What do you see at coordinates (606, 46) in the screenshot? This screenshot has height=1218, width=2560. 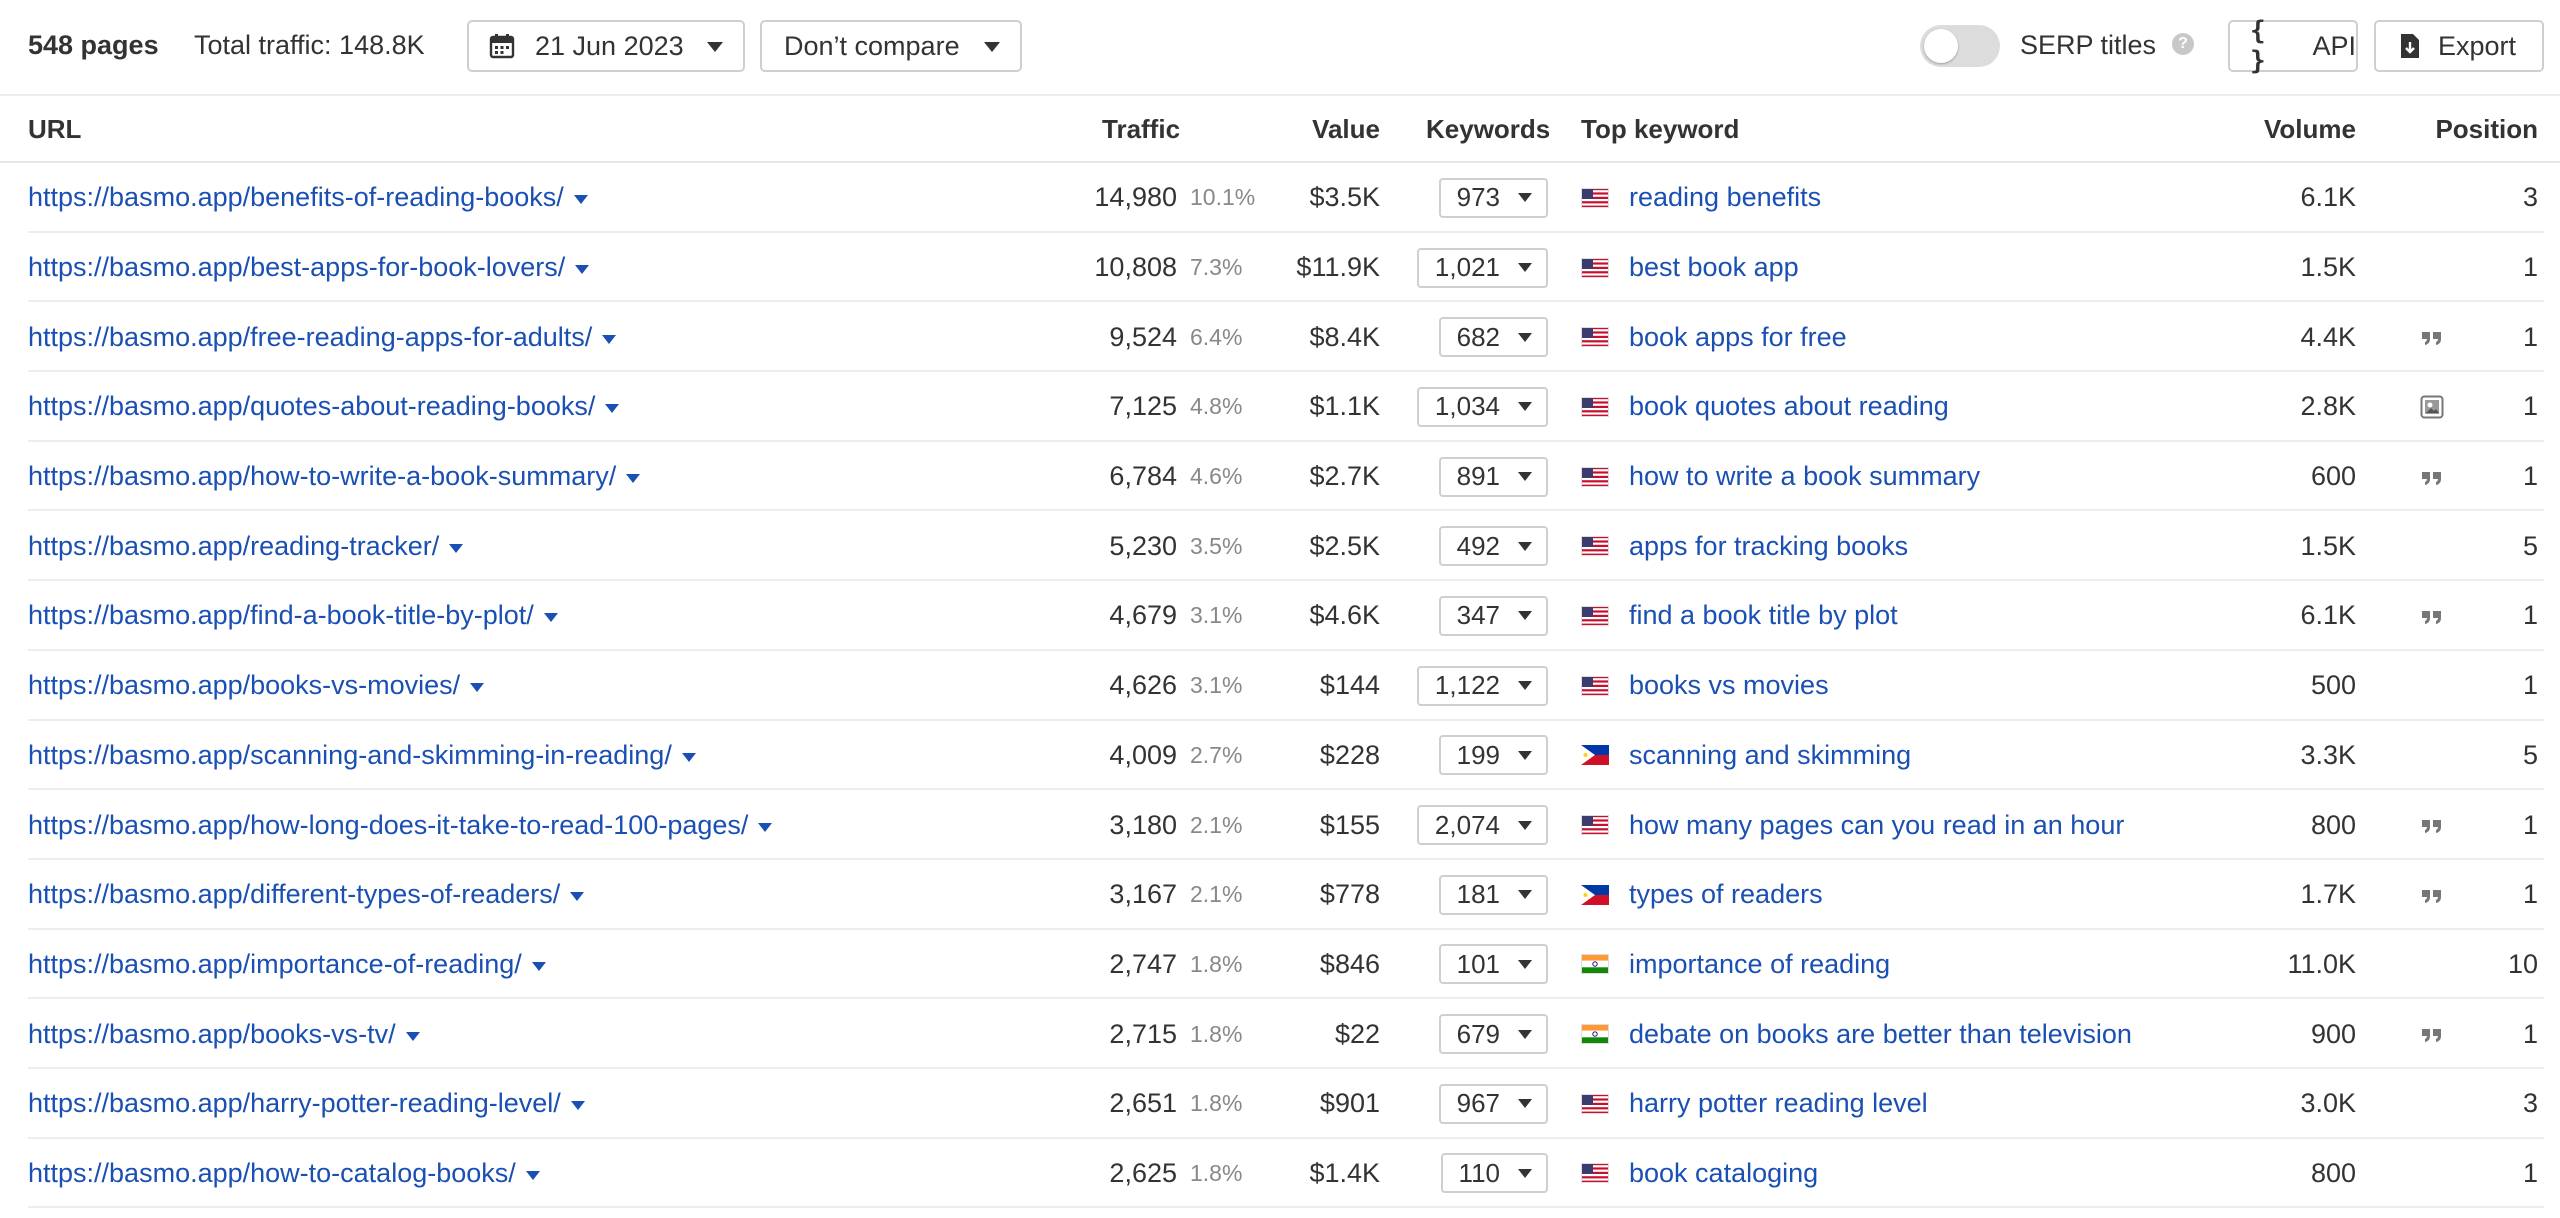 I see `date-picker-button: 21 Jun 2023` at bounding box center [606, 46].